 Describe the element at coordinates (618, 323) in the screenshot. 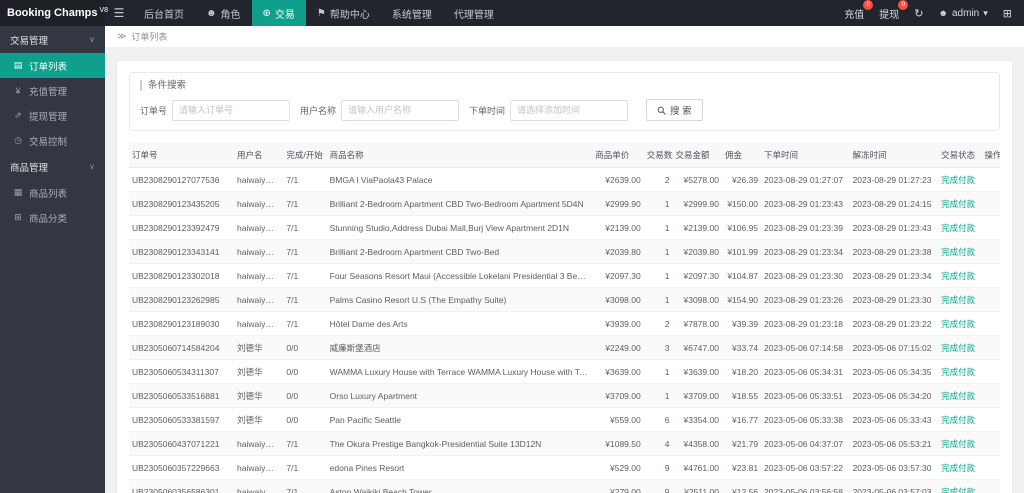

I see `cell-price: ¥3939.00` at that location.